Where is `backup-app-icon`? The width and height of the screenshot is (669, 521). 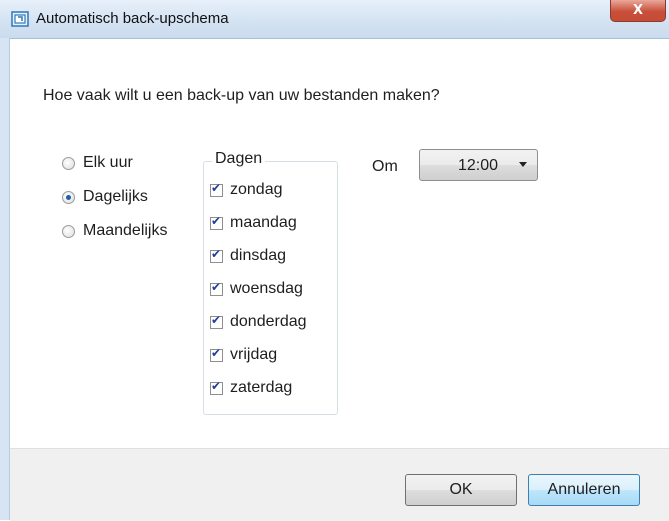
backup-app-icon is located at coordinates (20, 19).